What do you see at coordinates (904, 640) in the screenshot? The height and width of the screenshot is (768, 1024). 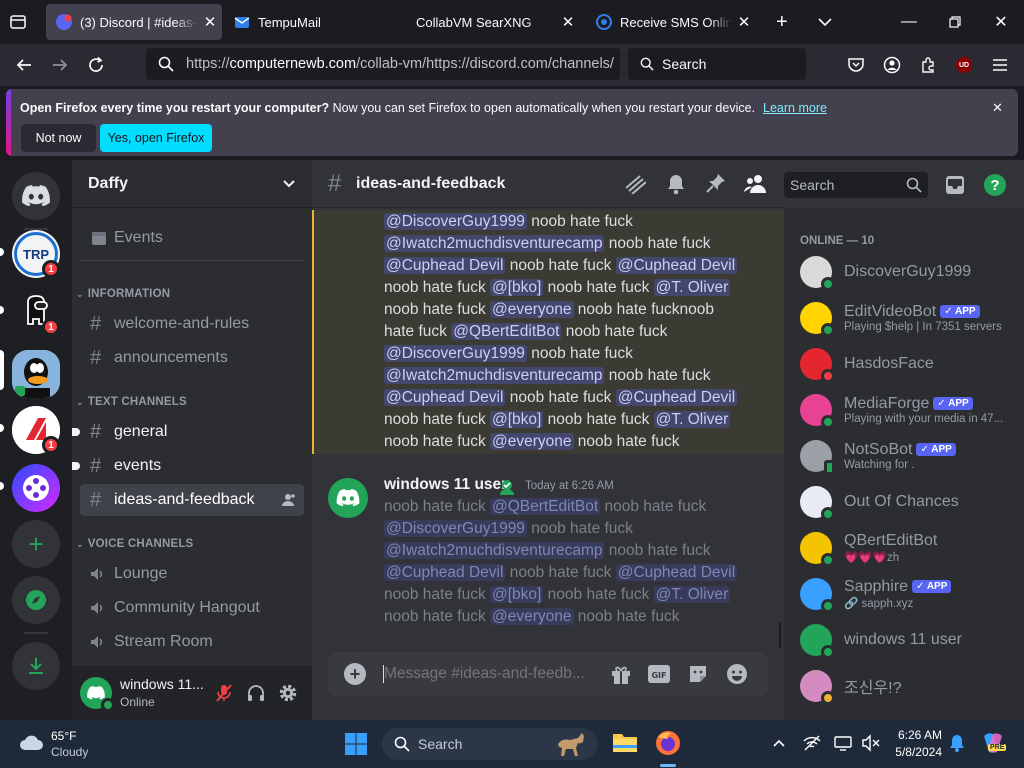 I see `member-item: windows 11 user` at bounding box center [904, 640].